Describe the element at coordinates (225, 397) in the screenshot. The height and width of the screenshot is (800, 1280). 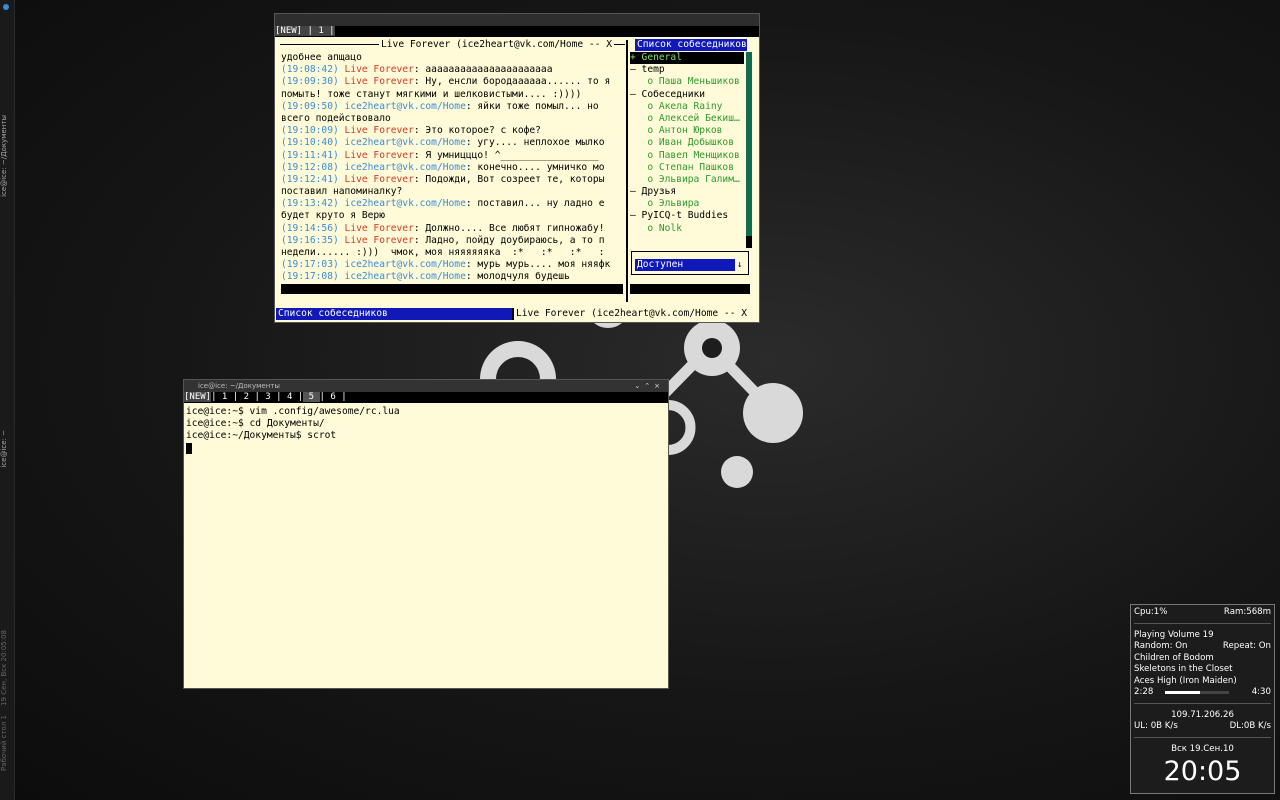
I see `terminal-tab: 1` at that location.